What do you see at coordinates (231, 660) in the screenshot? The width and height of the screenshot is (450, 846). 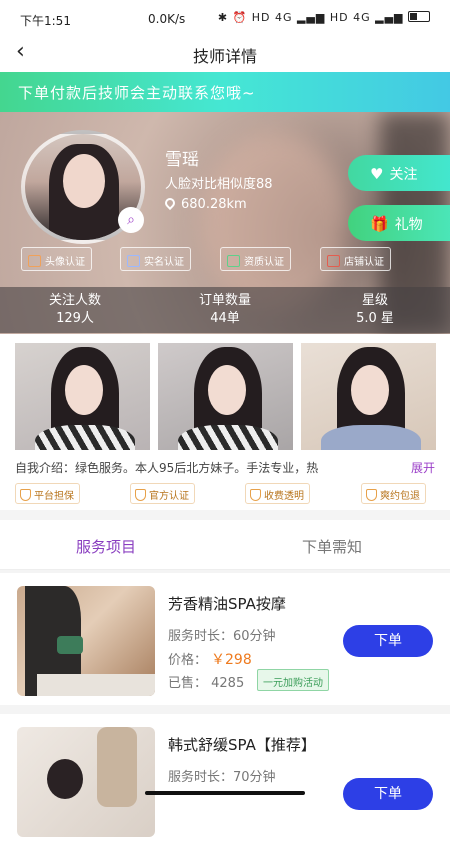 I see `price-value: ￥298` at bounding box center [231, 660].